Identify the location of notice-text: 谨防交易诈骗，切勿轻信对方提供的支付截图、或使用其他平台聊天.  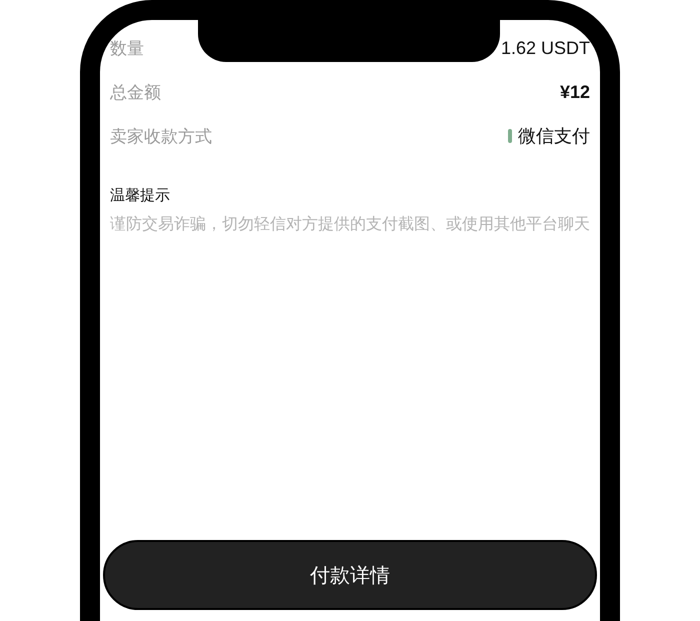
(350, 224).